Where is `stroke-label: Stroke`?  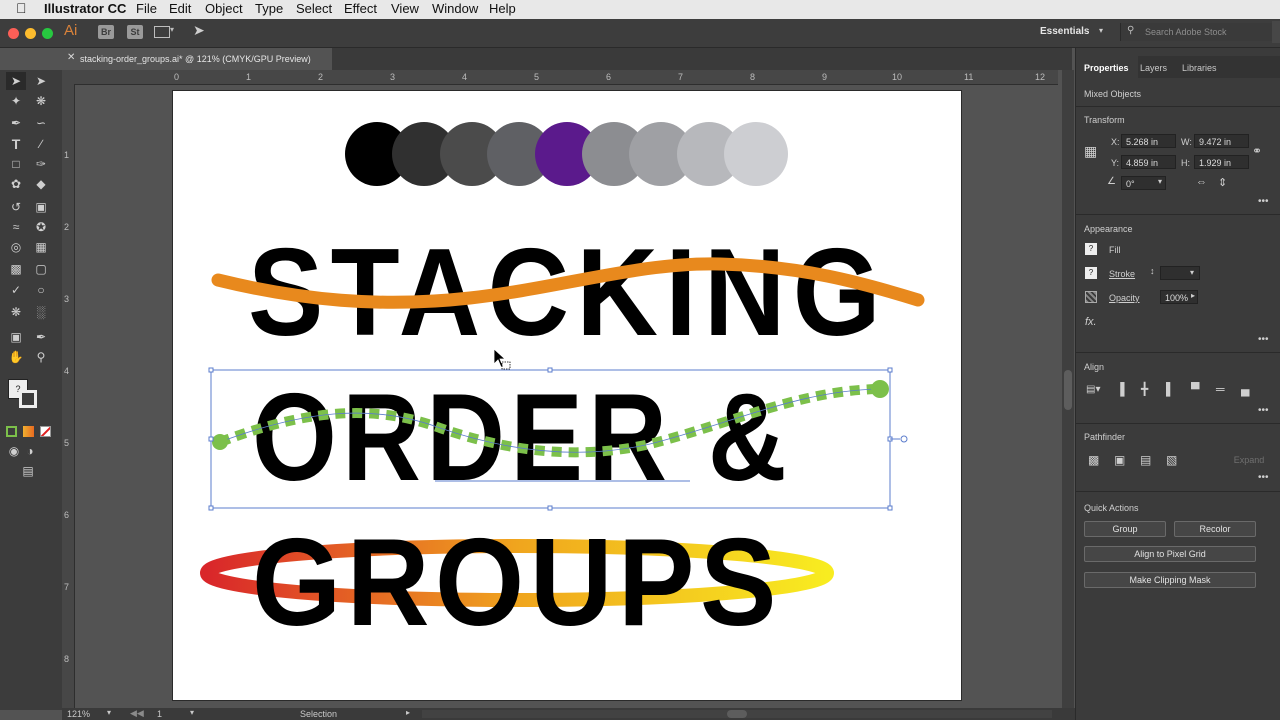 stroke-label: Stroke is located at coordinates (1122, 274).